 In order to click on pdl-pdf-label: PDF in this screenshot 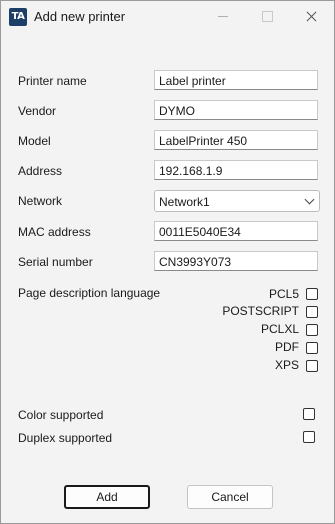, I will do `click(287, 347)`.